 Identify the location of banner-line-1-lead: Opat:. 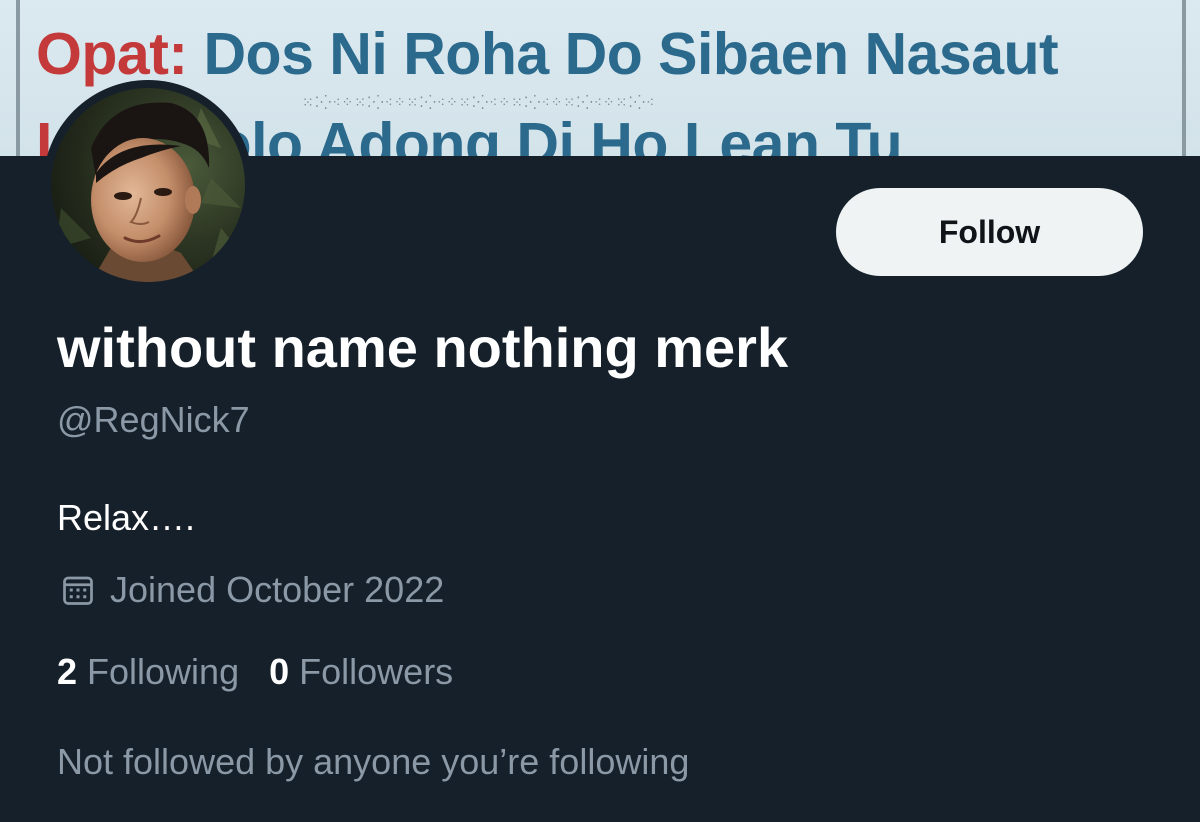
(112, 54).